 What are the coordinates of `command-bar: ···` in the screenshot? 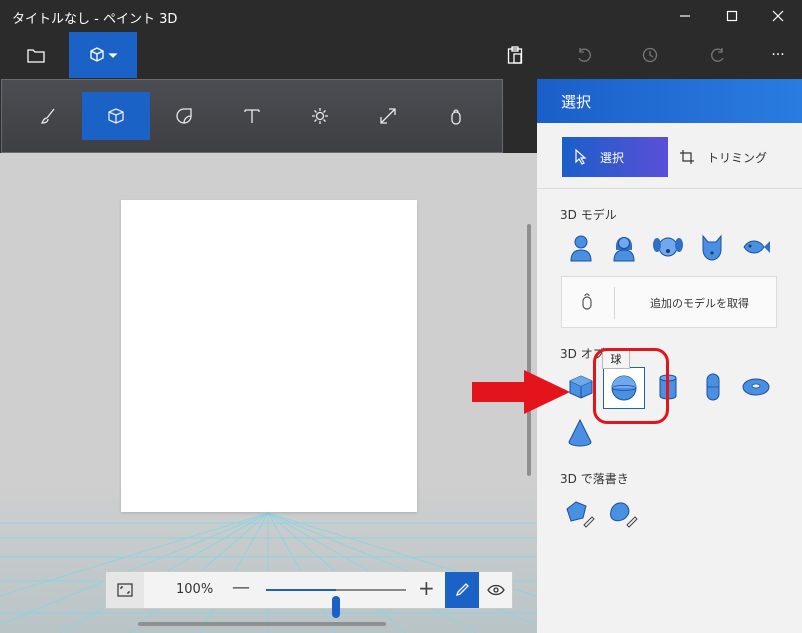 It's located at (401, 55).